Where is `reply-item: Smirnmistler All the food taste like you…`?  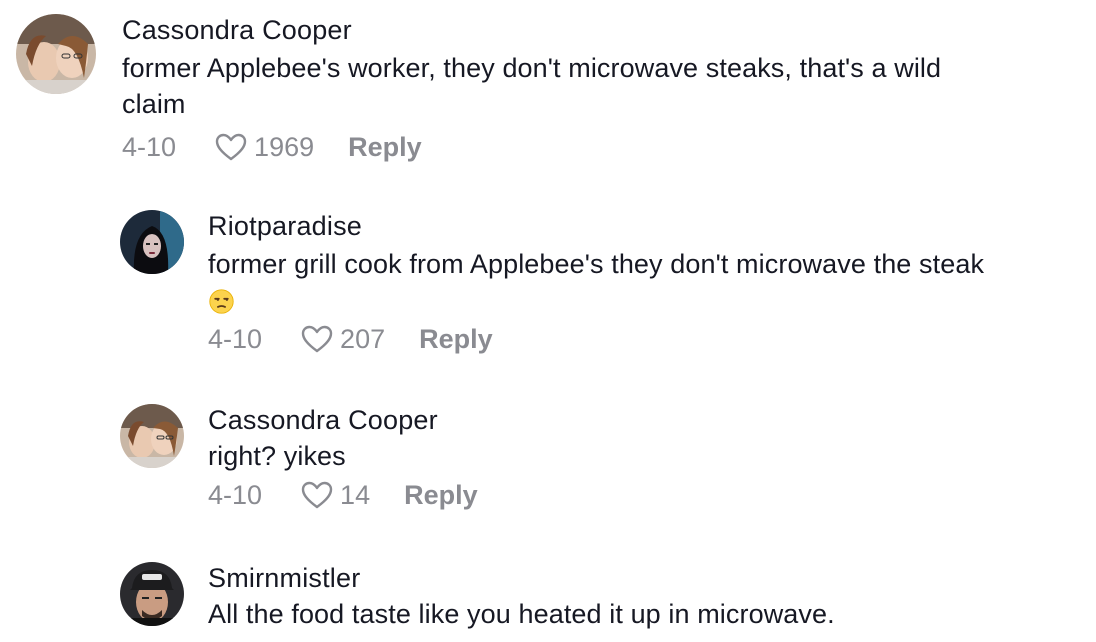
reply-item: Smirnmistler All the food taste like you… is located at coordinates (477, 597).